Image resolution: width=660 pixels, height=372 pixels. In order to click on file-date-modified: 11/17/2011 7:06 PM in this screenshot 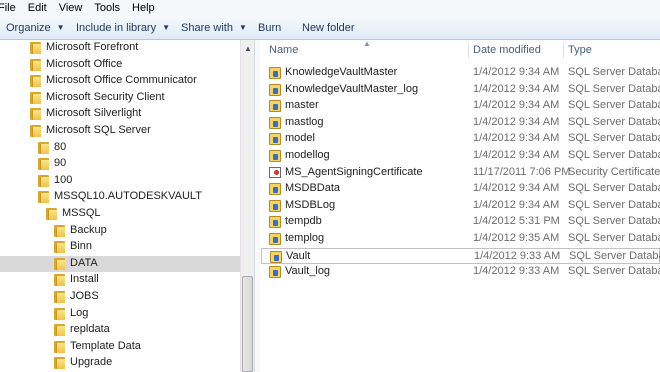, I will do `click(522, 171)`.